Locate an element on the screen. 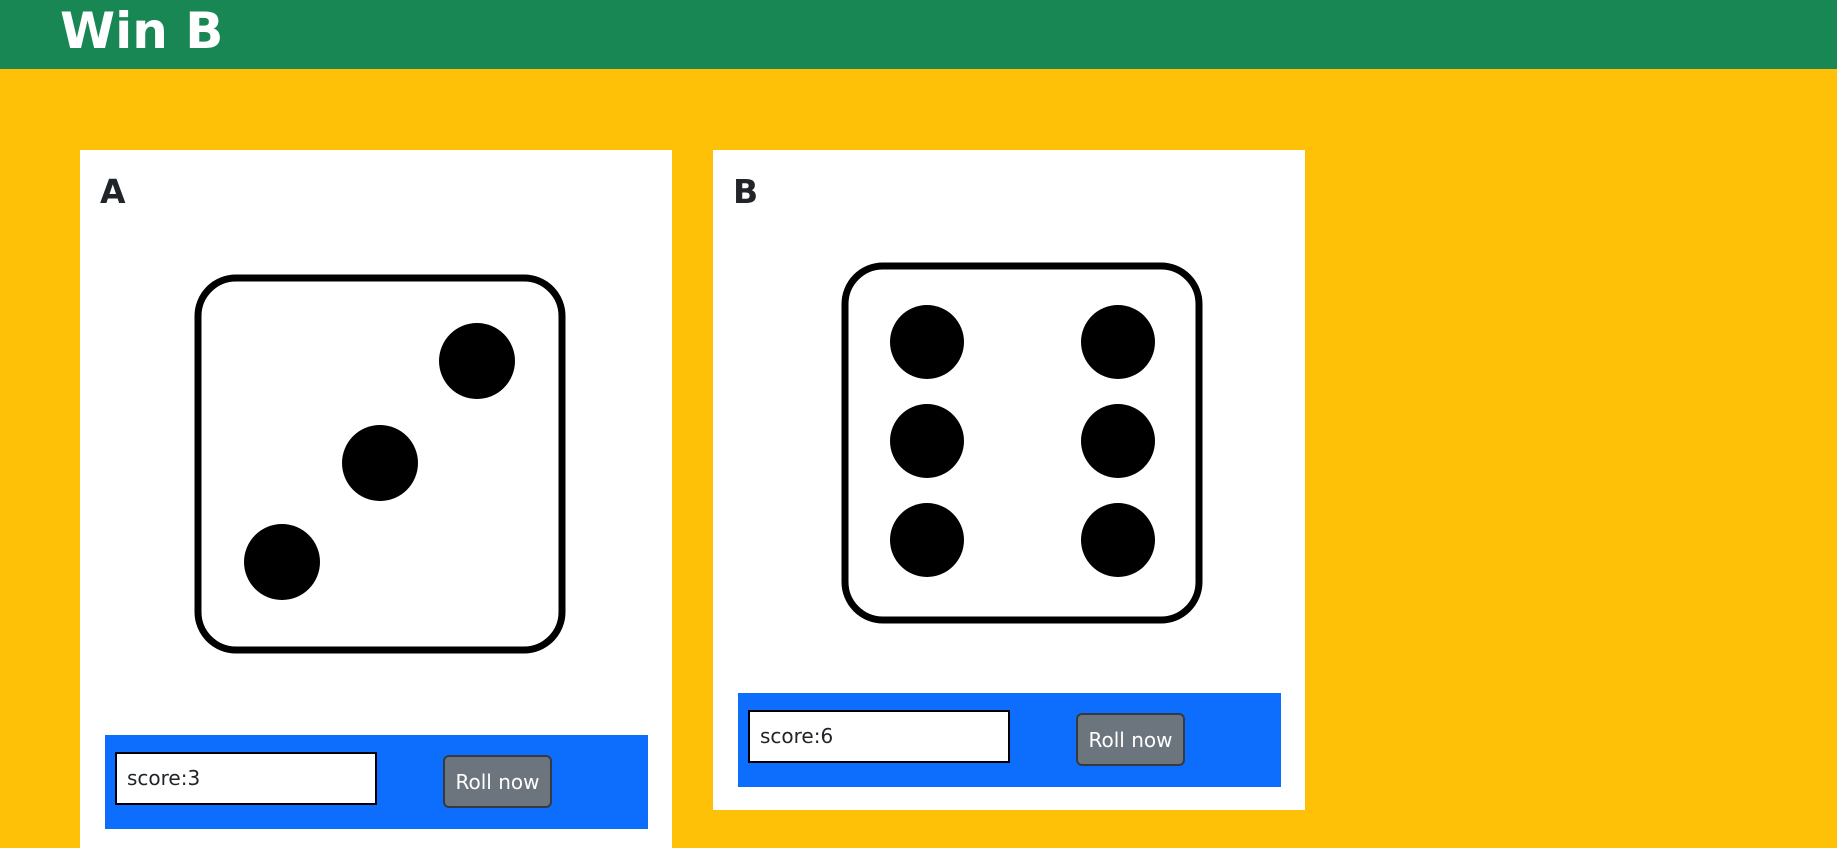  player-name: B is located at coordinates (746, 191).